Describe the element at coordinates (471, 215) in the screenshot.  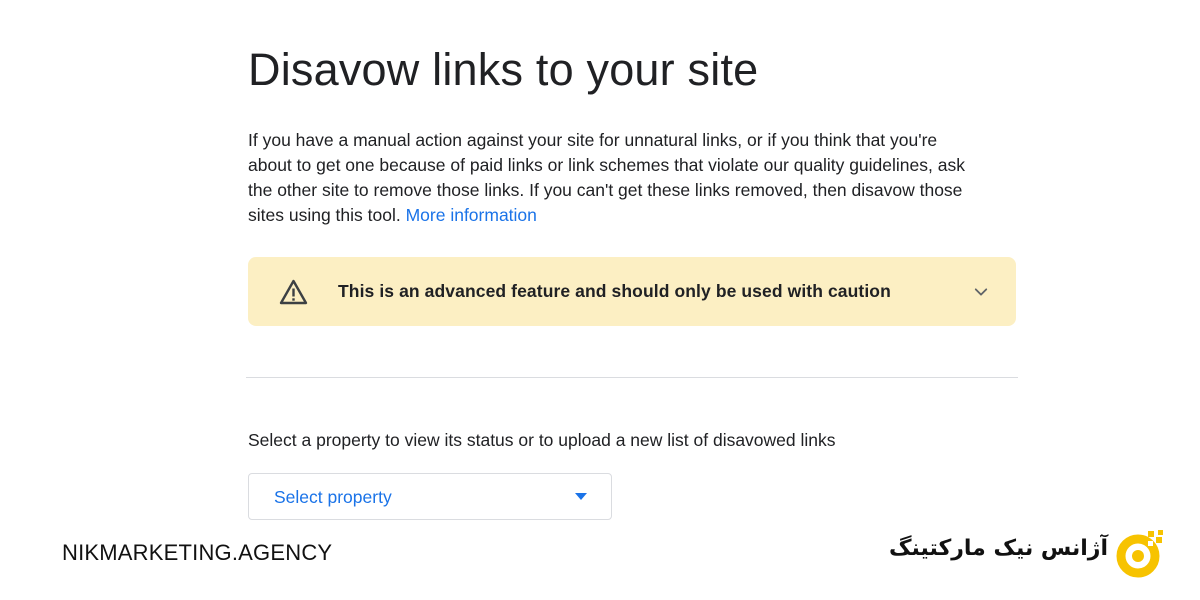
I see `more-information-link: More information` at that location.